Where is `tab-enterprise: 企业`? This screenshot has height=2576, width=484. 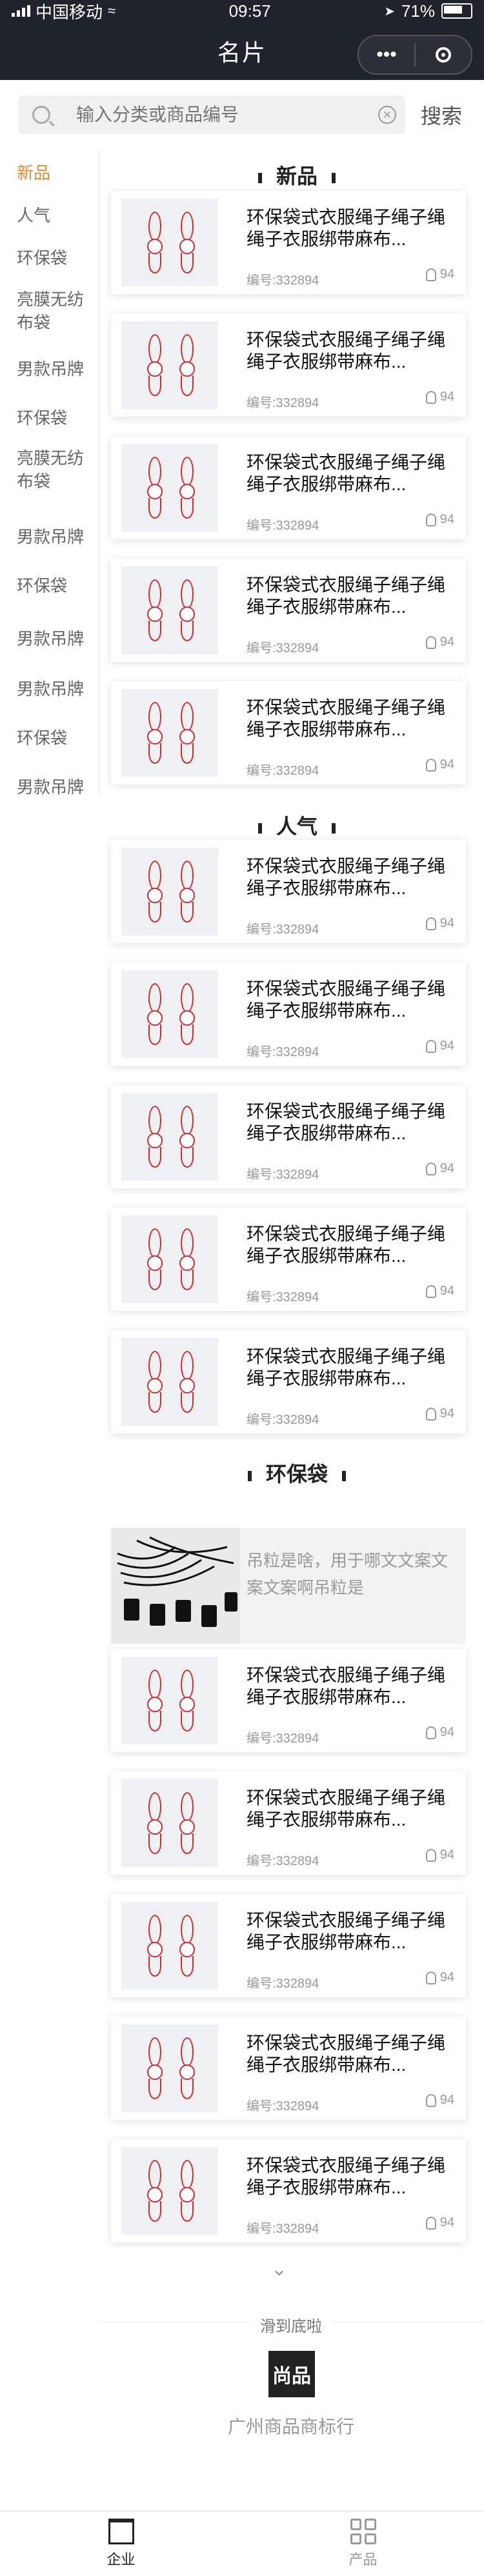 tab-enterprise: 企业 is located at coordinates (121, 2543).